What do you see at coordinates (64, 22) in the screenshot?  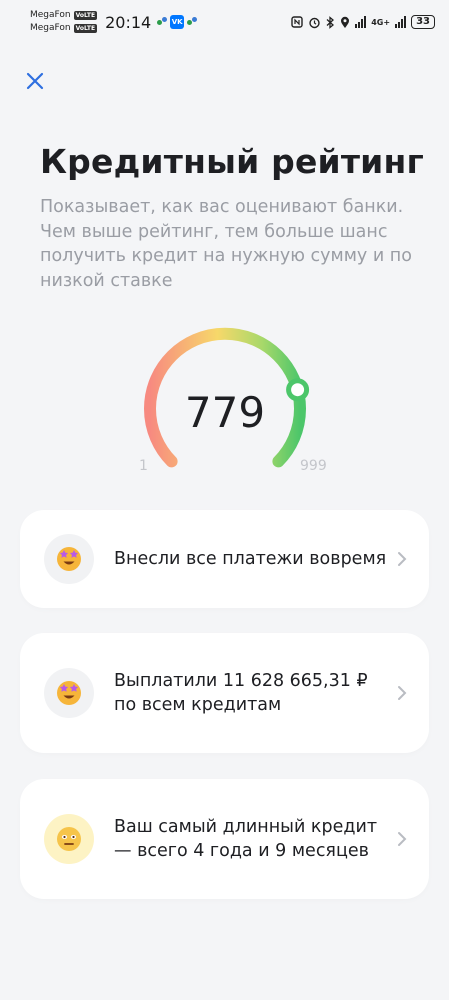 I see `carrier-info: MegaFon VoLTE MegaFon VoLTE` at bounding box center [64, 22].